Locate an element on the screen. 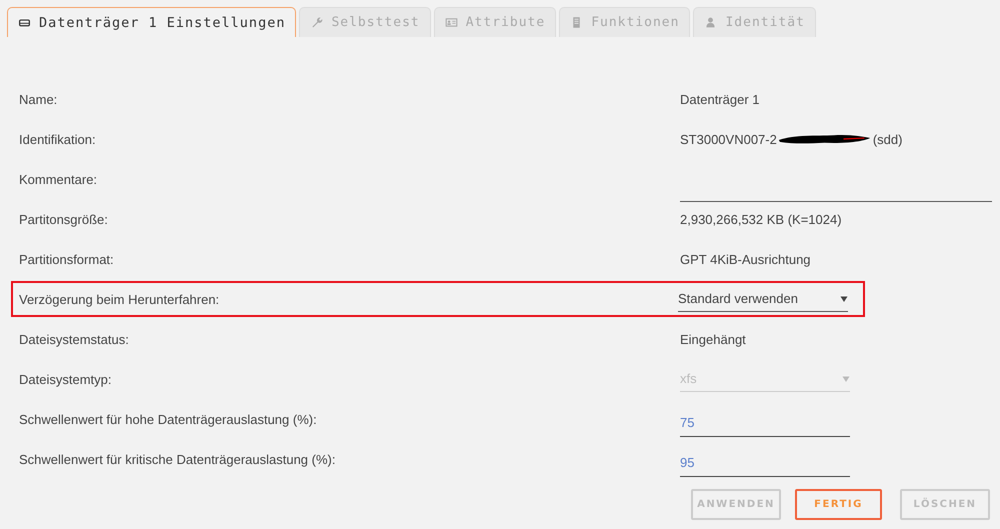  field-label: Partitionsformat: is located at coordinates (67, 259).